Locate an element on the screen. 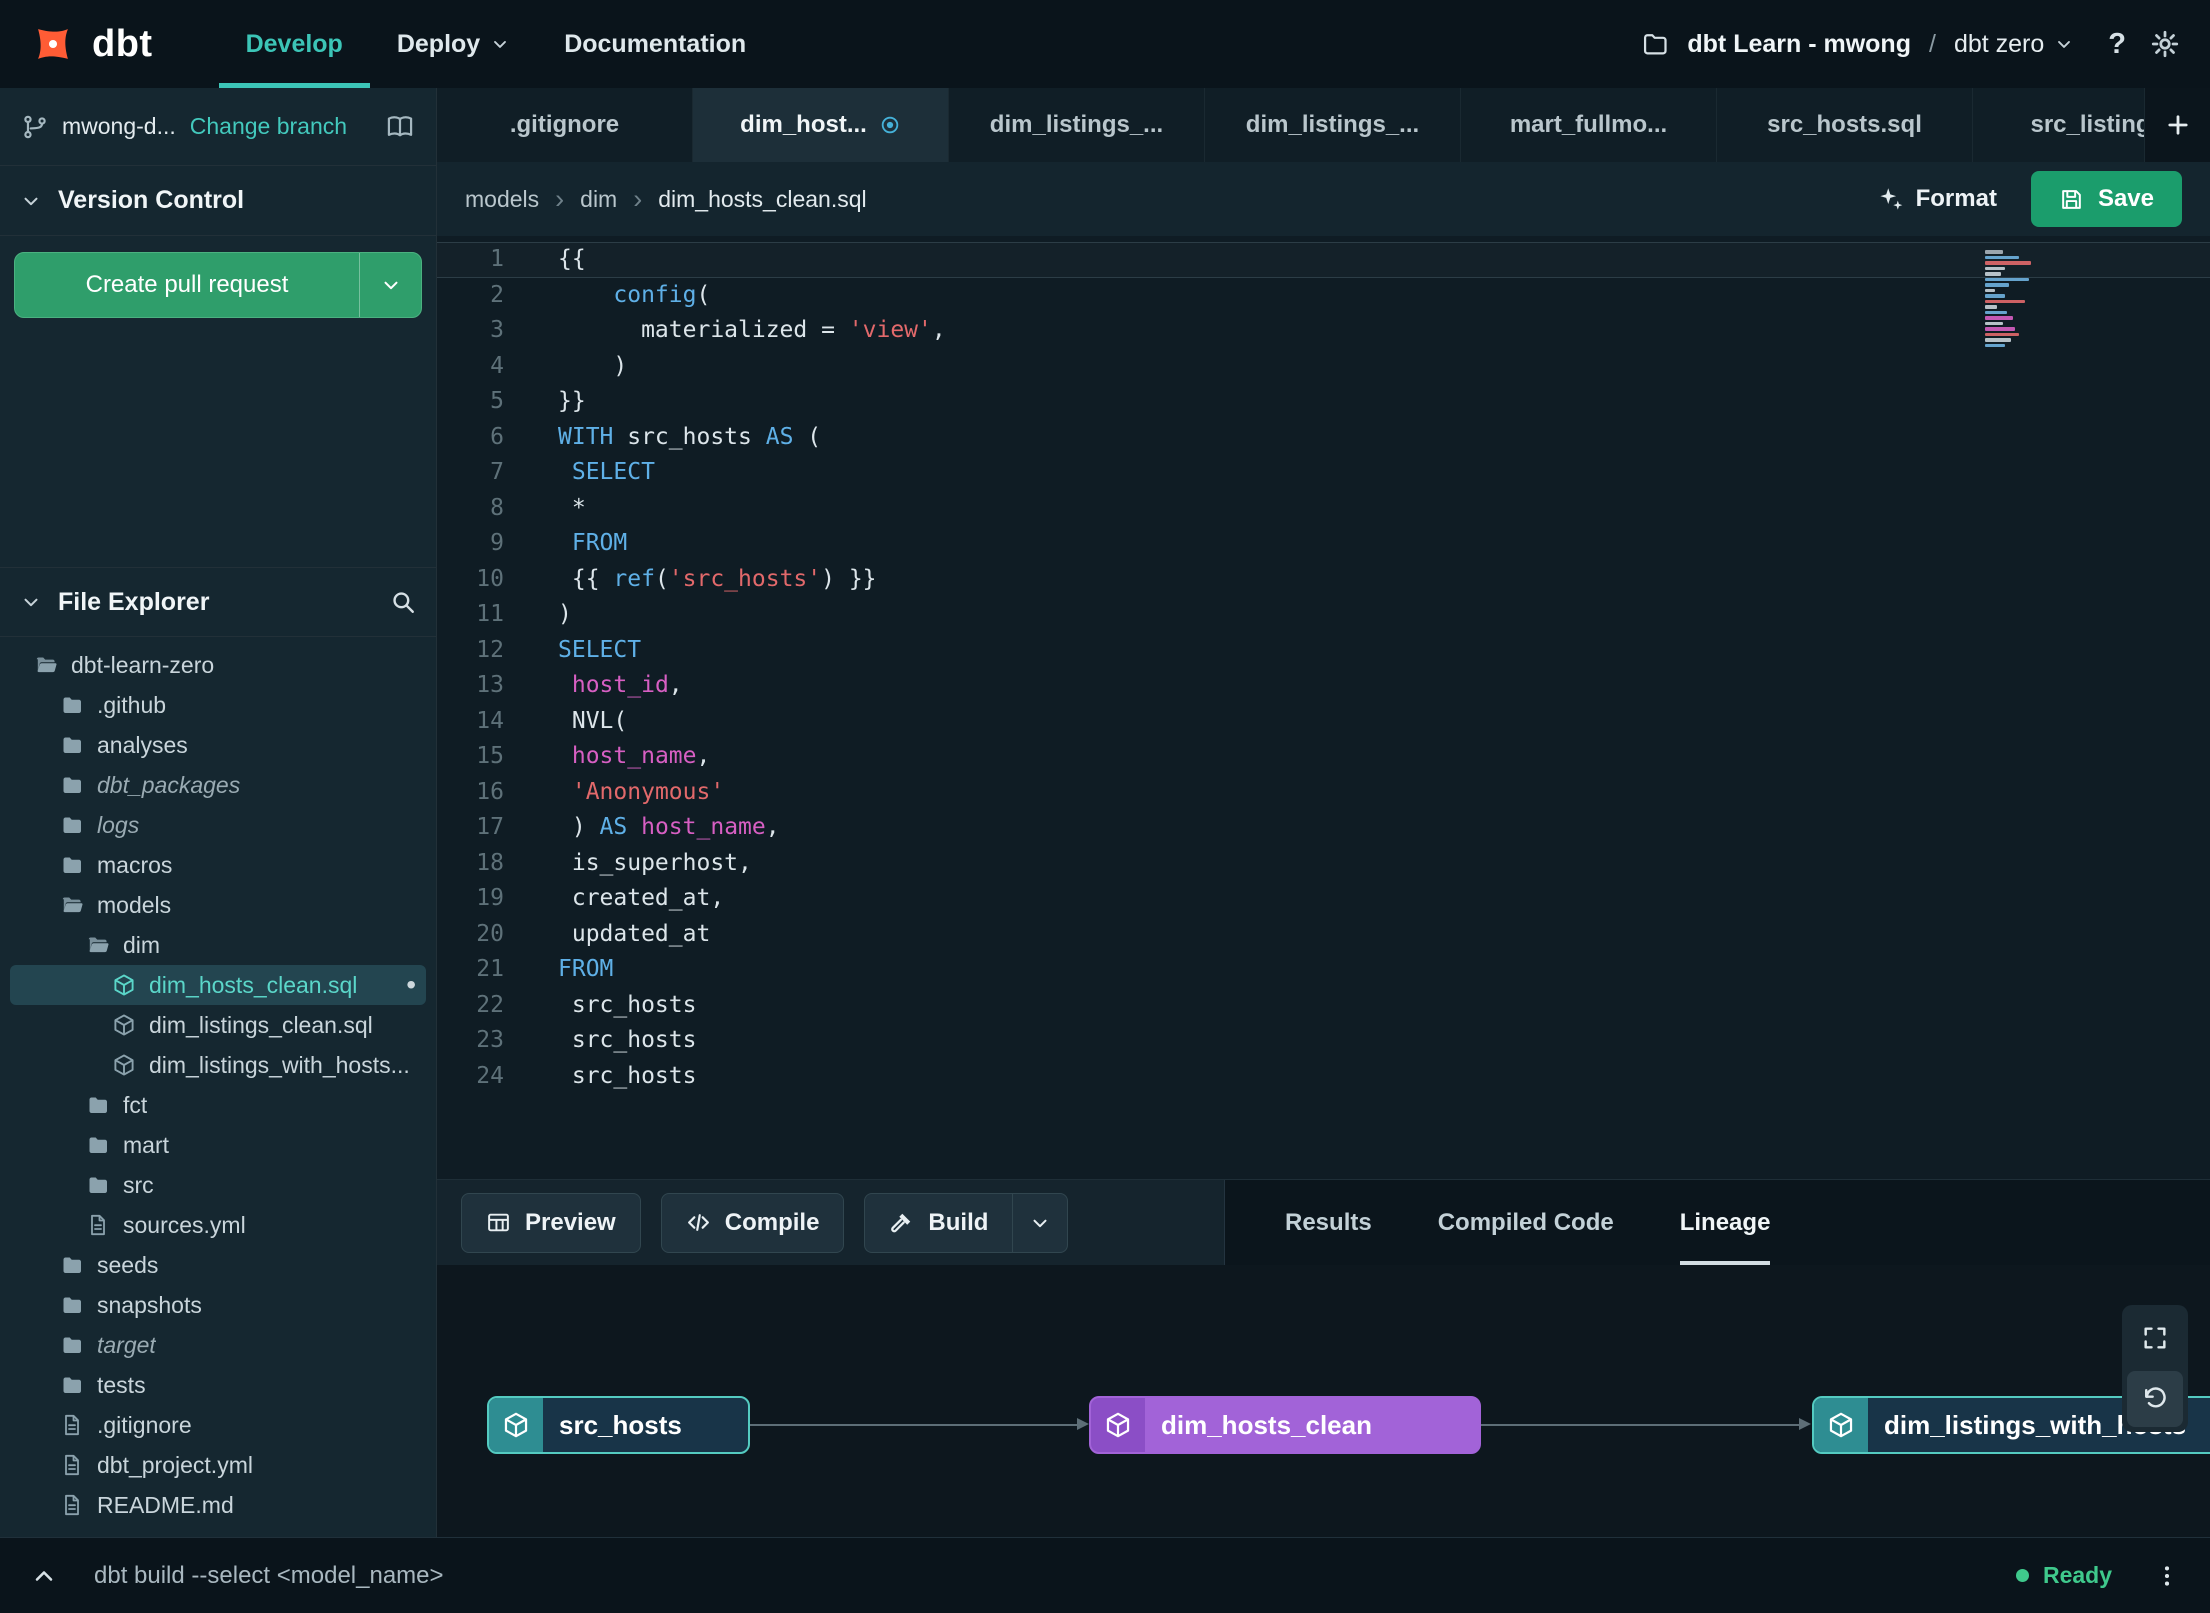 Image resolution: width=2210 pixels, height=1613 pixels. version-control-header: Version Control is located at coordinates (218, 201).